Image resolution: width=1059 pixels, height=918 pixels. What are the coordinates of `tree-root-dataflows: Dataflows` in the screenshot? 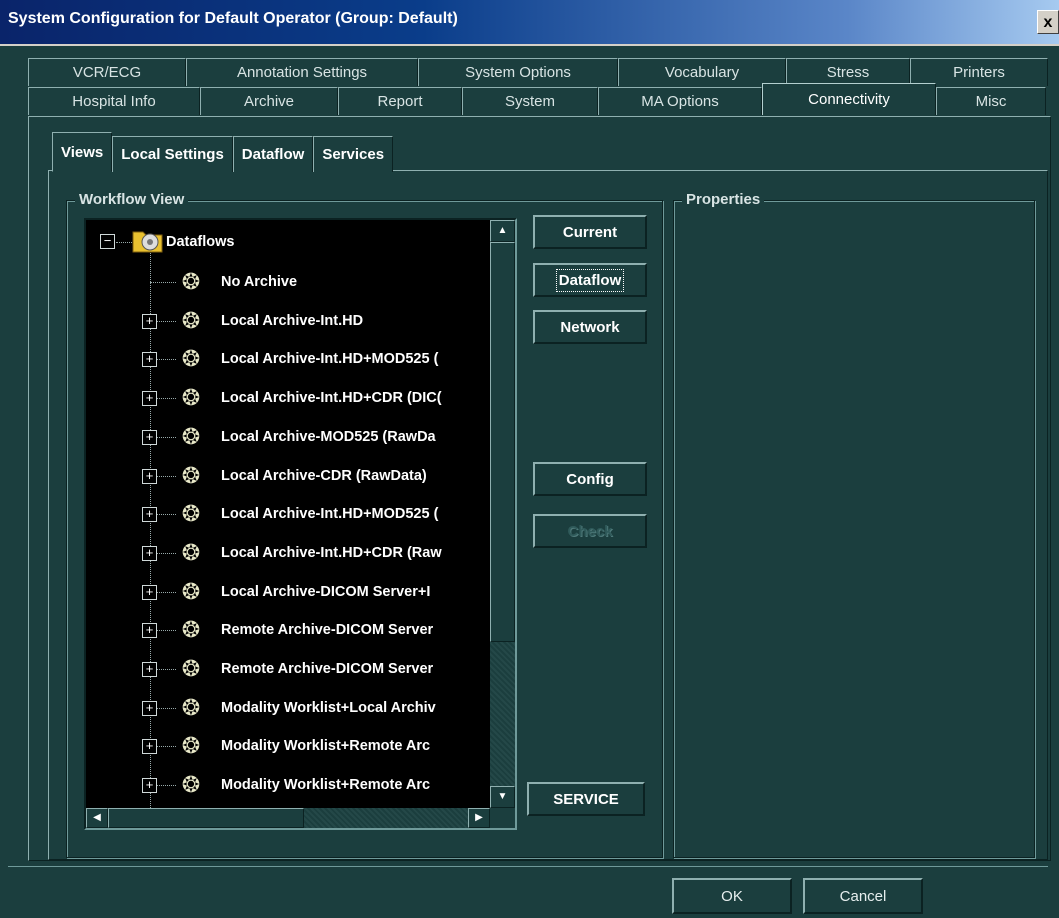 It's located at (200, 242).